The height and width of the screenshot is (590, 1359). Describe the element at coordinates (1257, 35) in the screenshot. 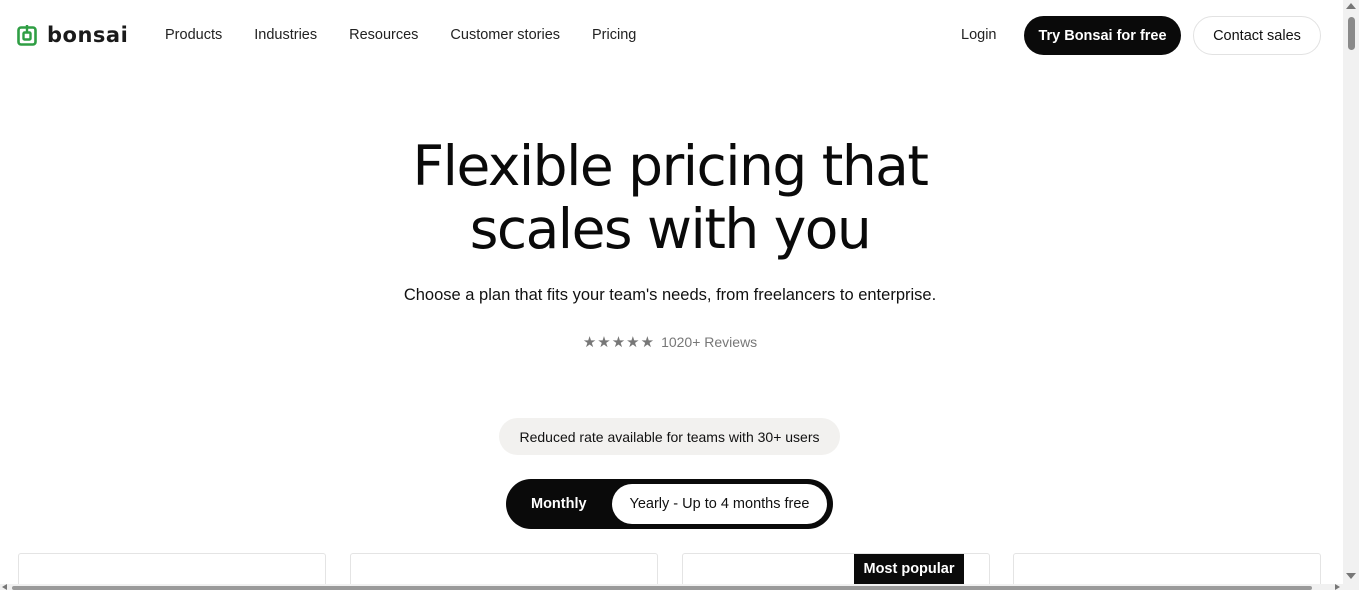

I see `contact-sales-button: Contact sales` at that location.